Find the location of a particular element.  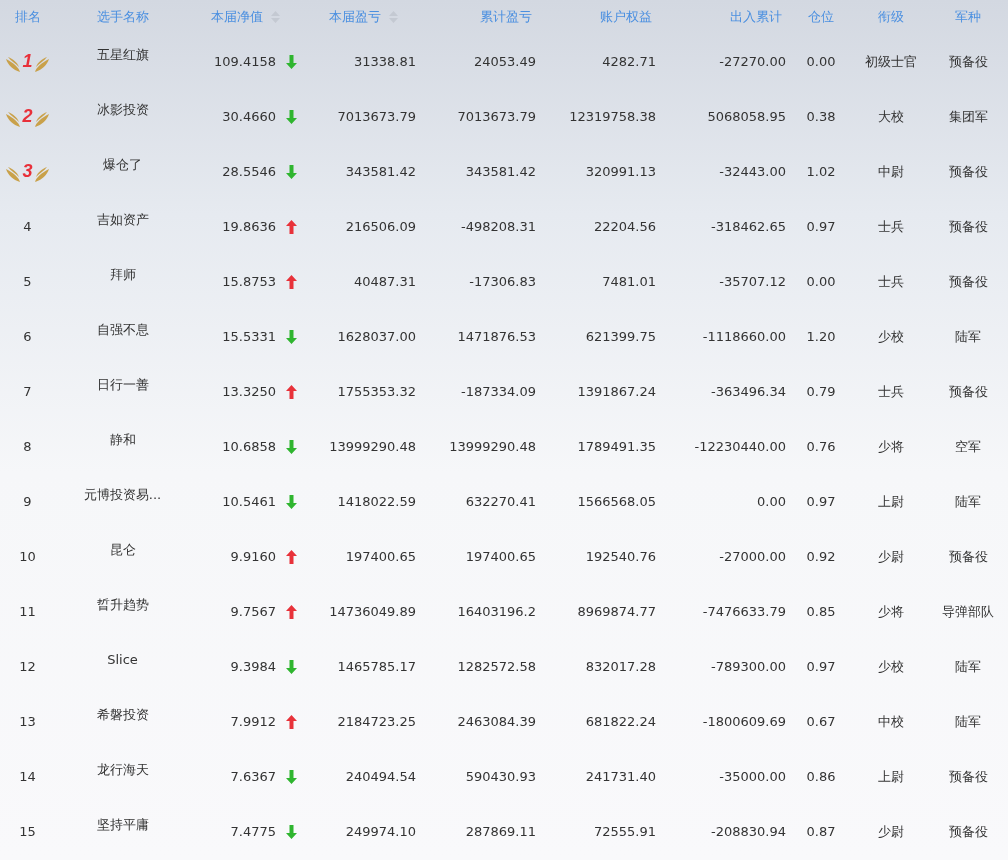

table-cell: 287869.11 is located at coordinates (500, 831).